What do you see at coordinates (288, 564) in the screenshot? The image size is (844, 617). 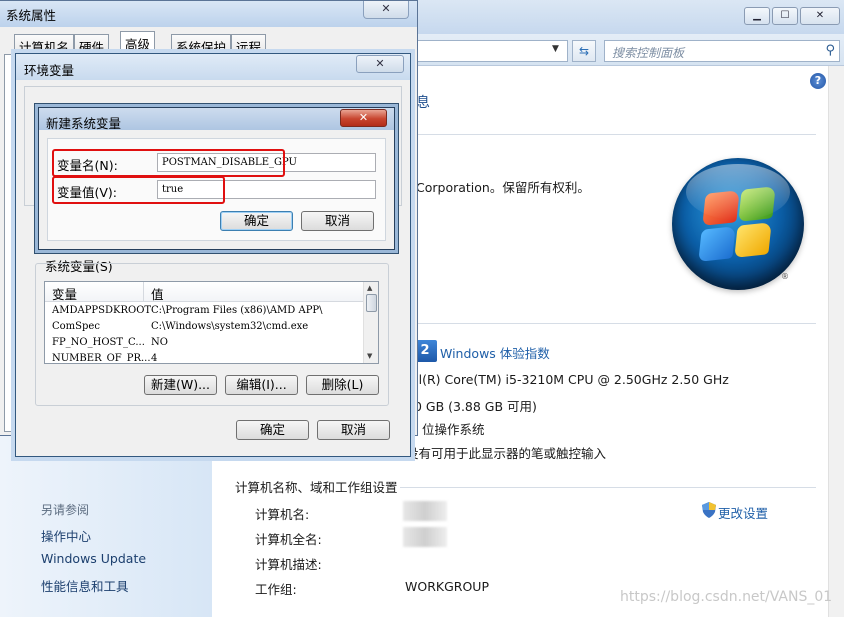 I see `description-label: 计算机描述:` at bounding box center [288, 564].